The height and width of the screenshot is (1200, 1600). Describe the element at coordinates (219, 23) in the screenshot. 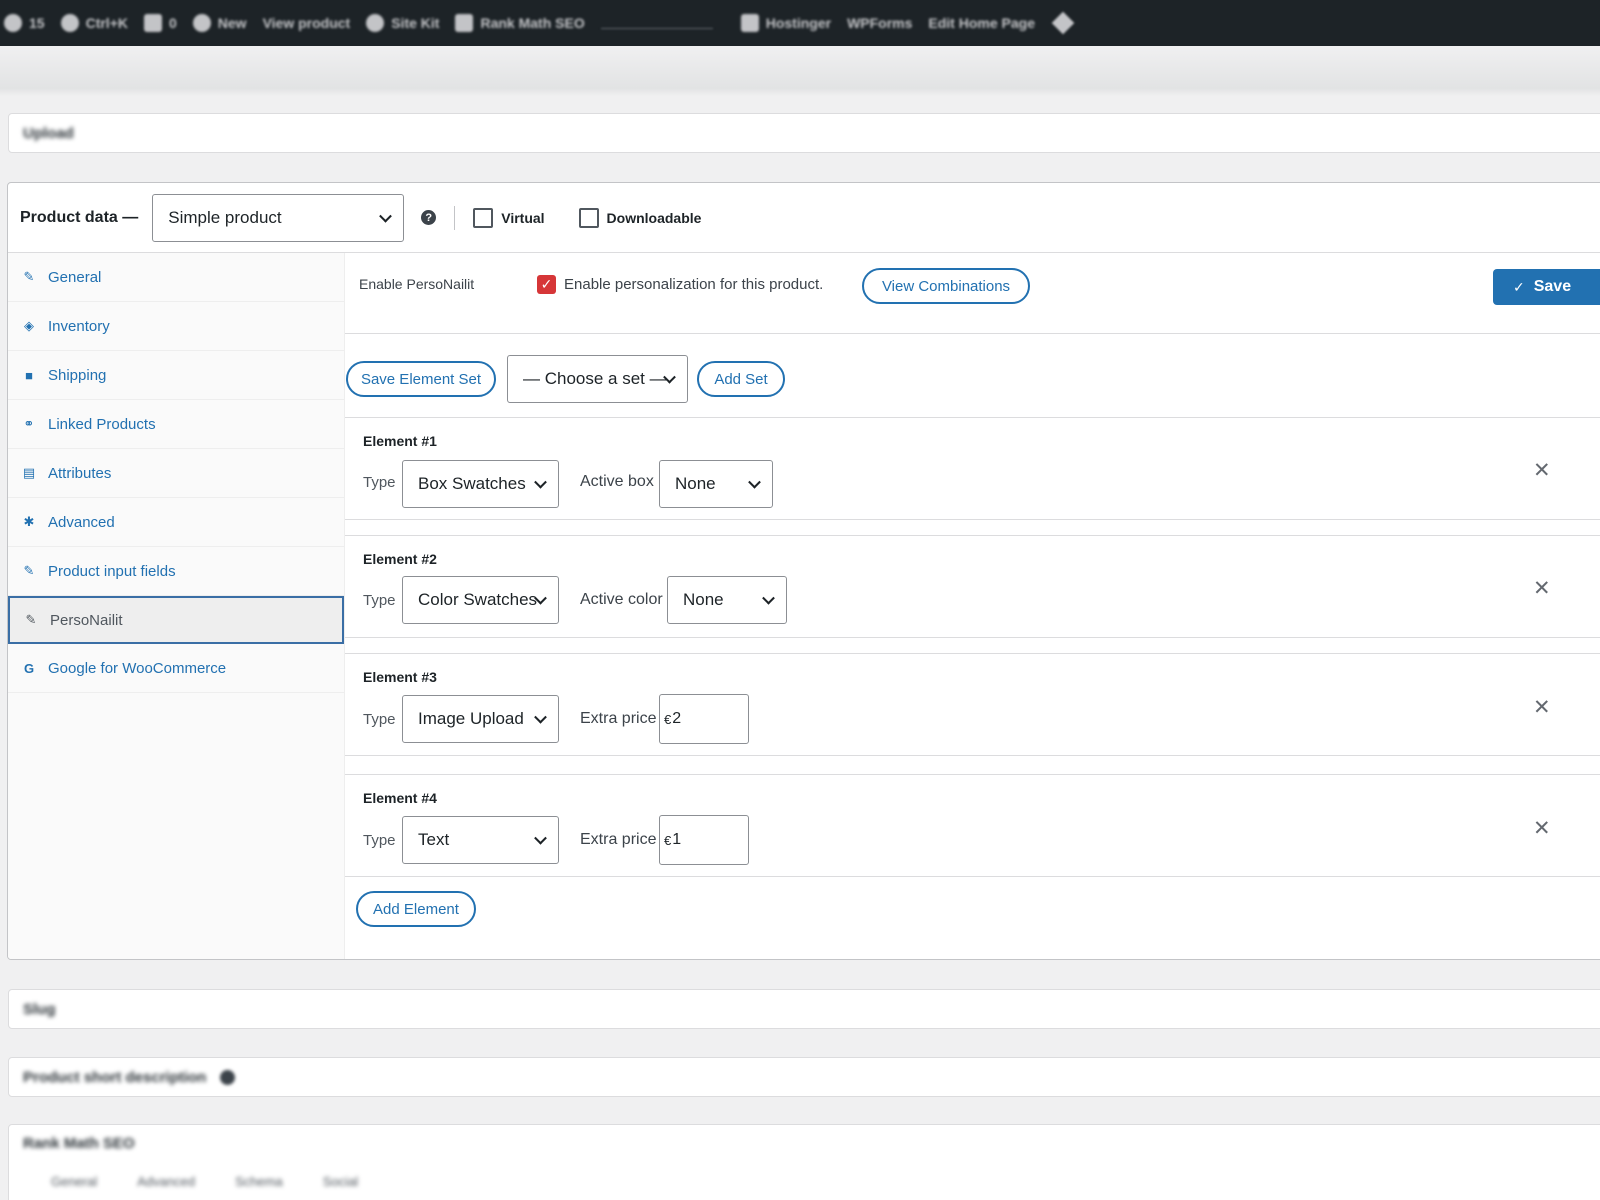

I see `new-item: New` at that location.